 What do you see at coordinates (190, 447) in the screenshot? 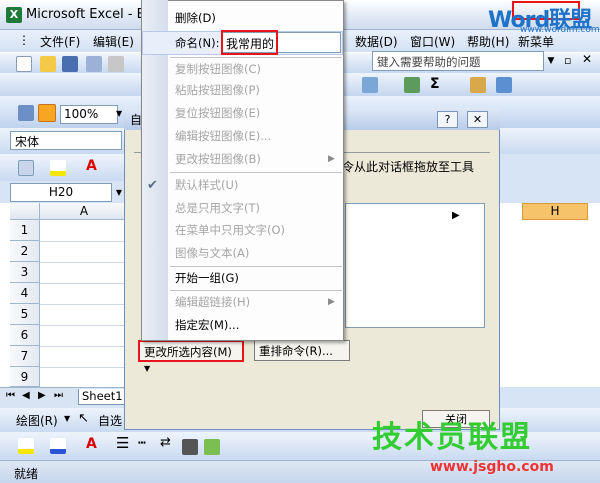
I see `shadow-style-icon` at bounding box center [190, 447].